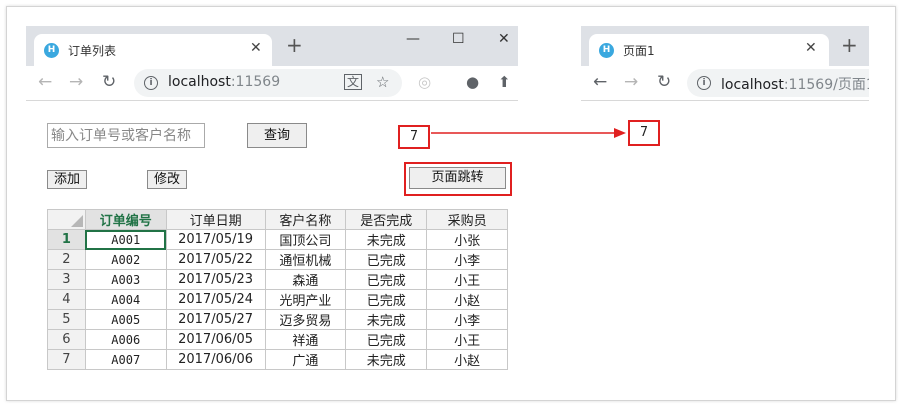 This screenshot has width=902, height=405. I want to click on column-header-order-no: 订单编号, so click(125, 219).